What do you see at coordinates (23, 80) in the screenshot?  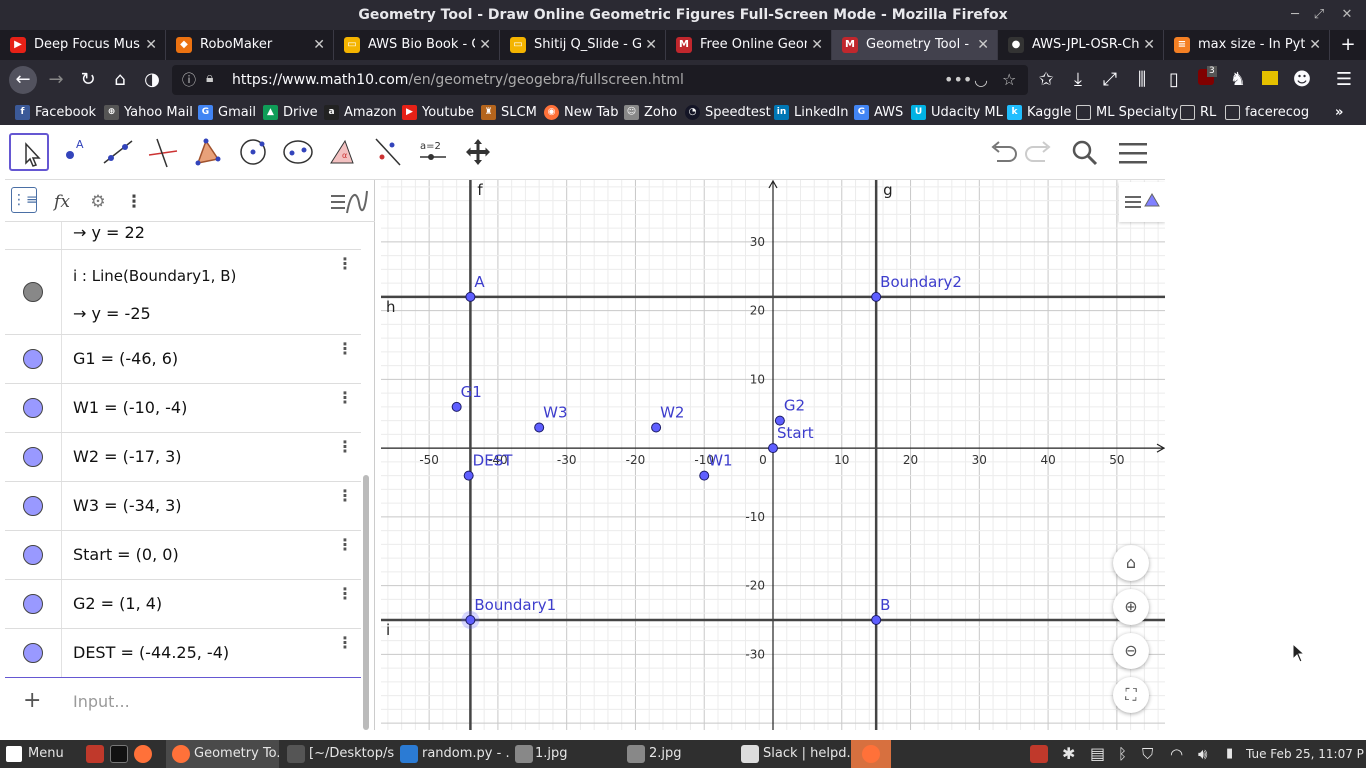 I see `back-icon: ←` at bounding box center [23, 80].